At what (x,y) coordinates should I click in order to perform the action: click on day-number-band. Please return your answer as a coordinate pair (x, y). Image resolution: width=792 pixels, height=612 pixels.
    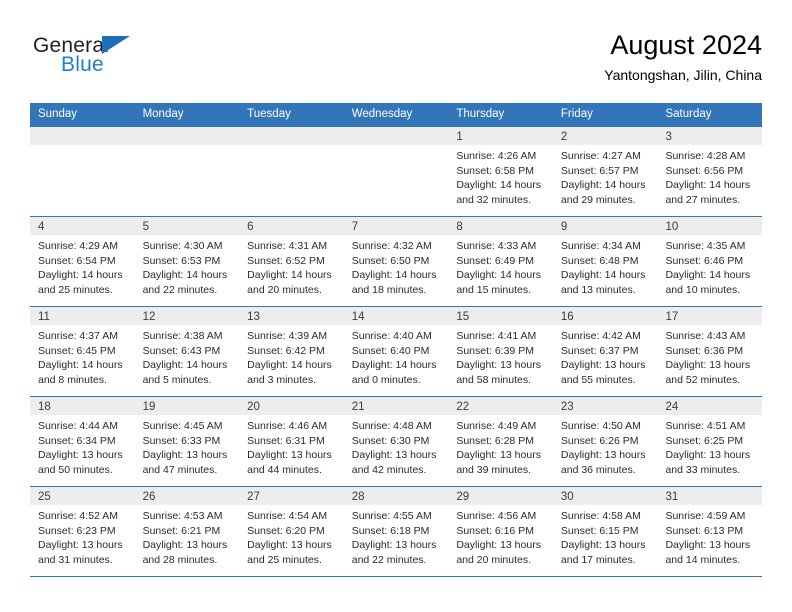
    Looking at the image, I should click on (187, 136).